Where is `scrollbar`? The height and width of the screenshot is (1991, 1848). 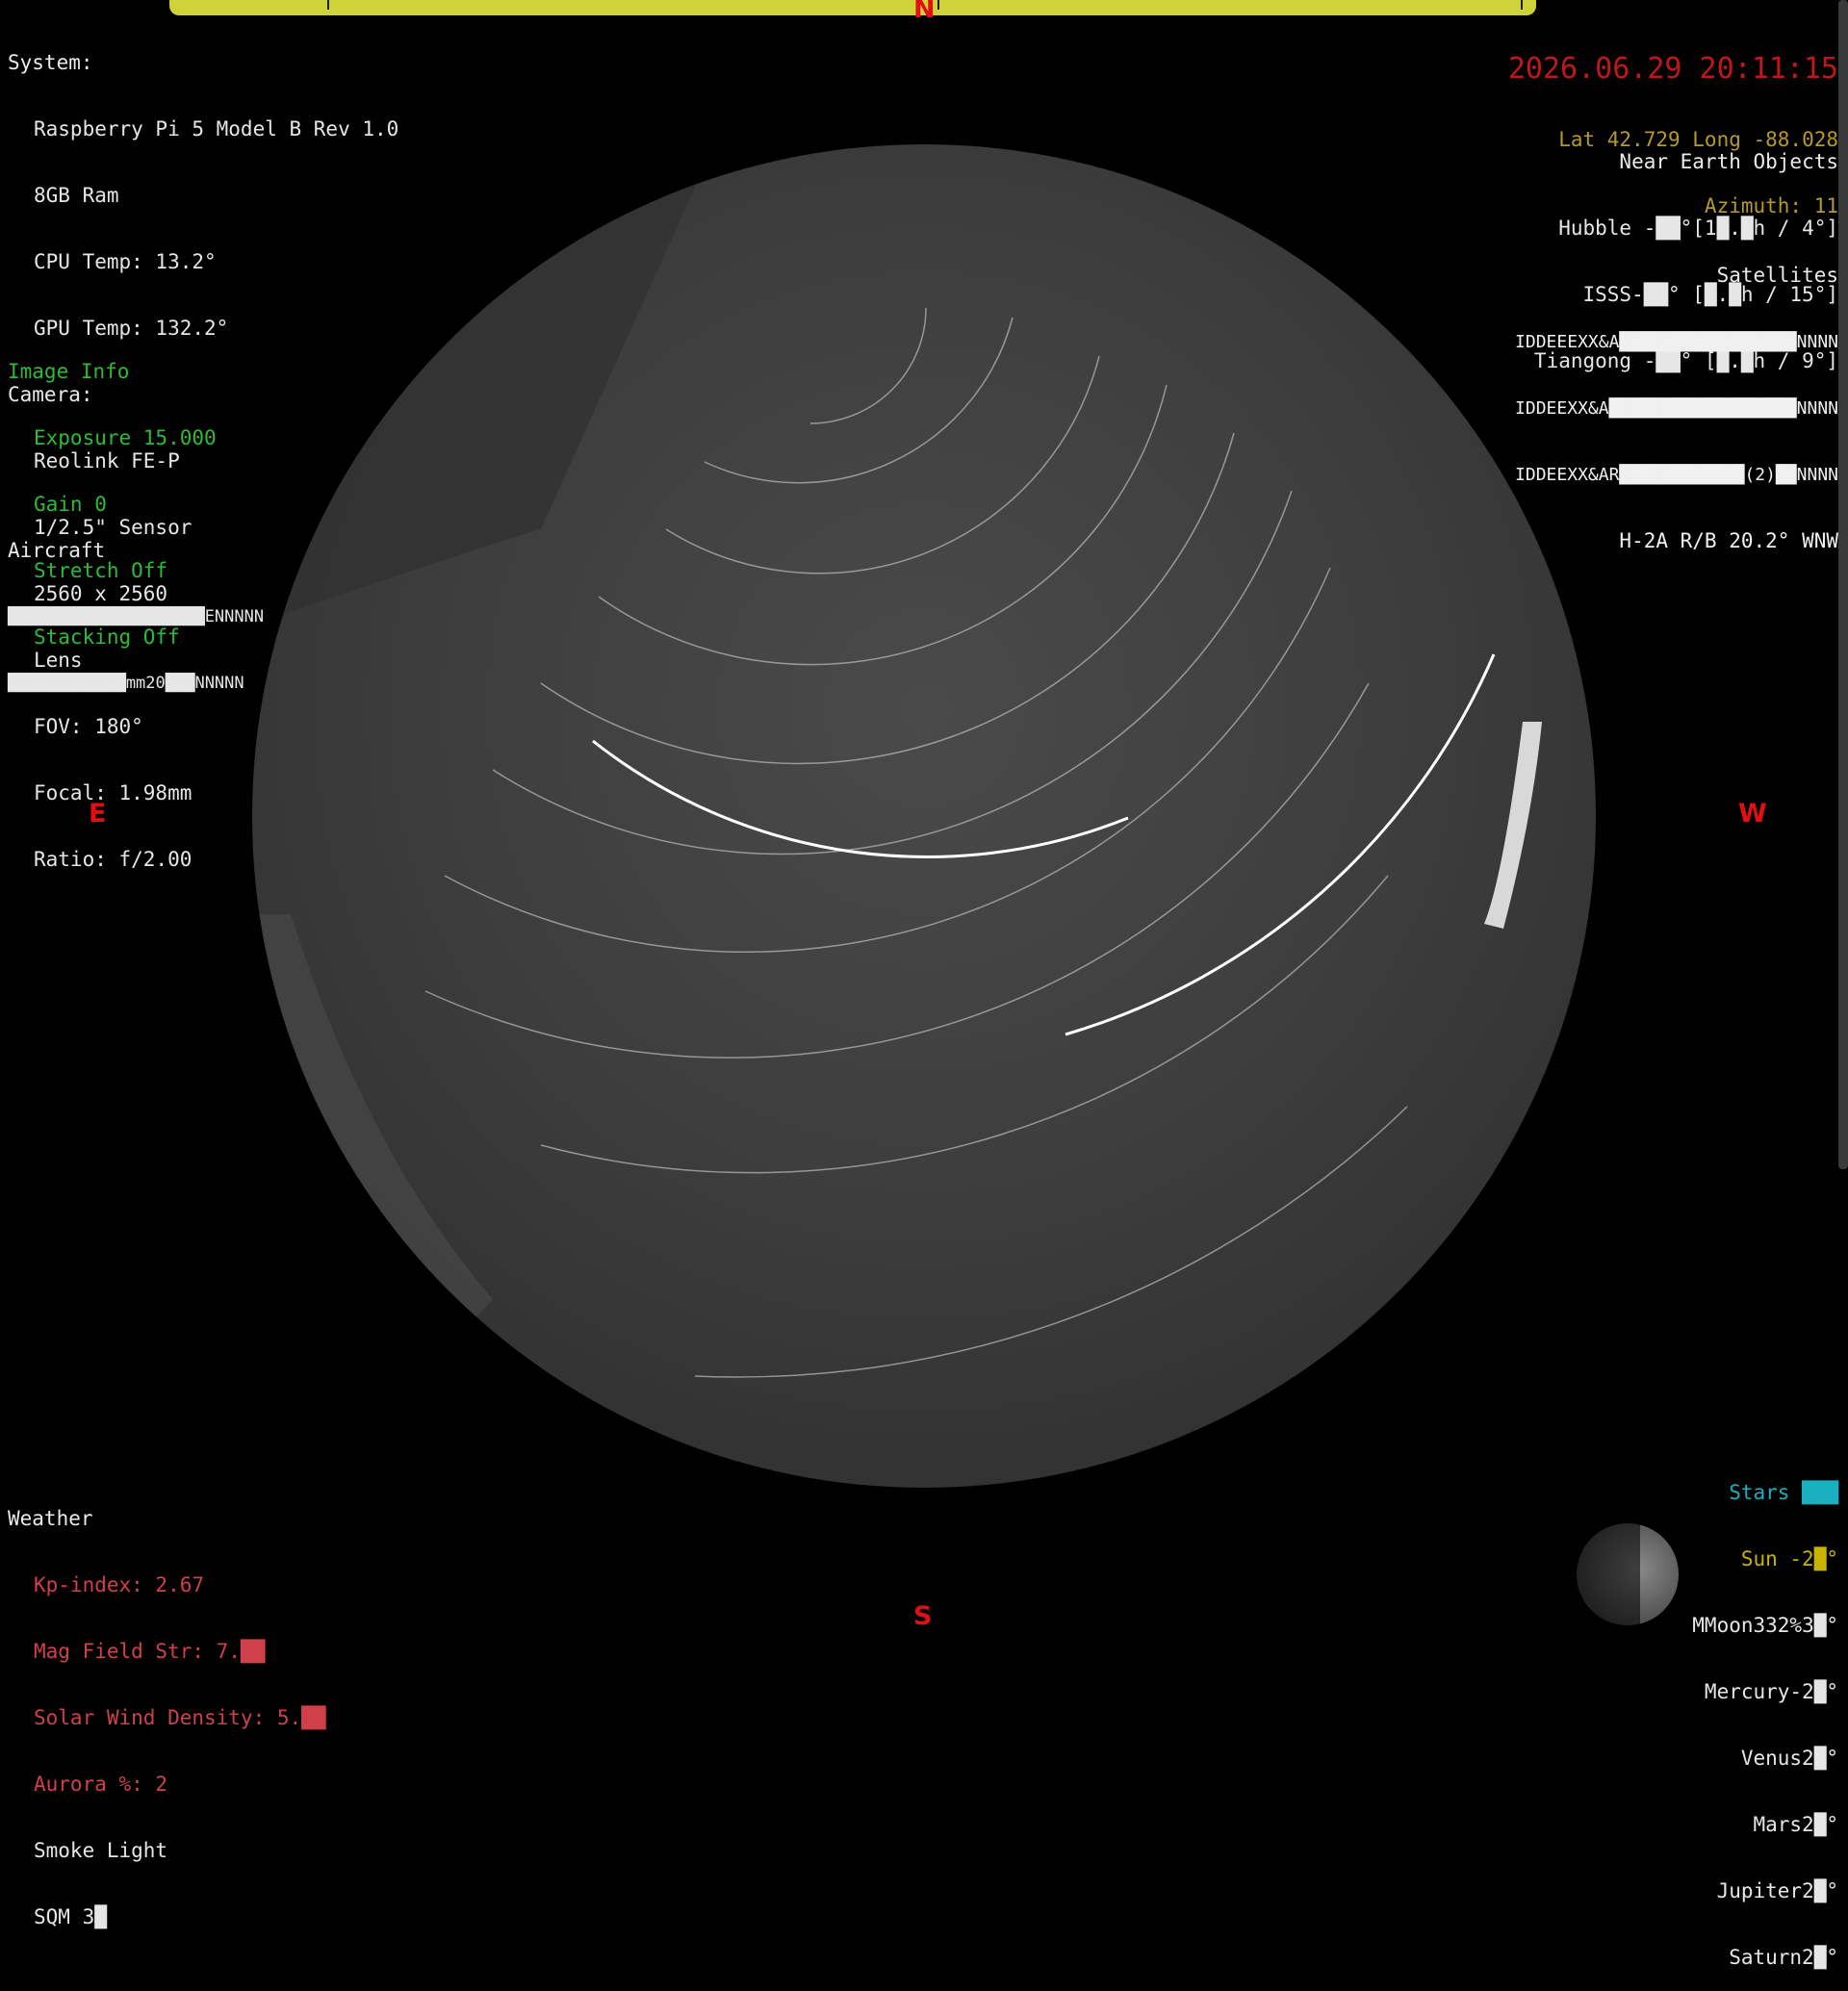
scrollbar is located at coordinates (1843, 584).